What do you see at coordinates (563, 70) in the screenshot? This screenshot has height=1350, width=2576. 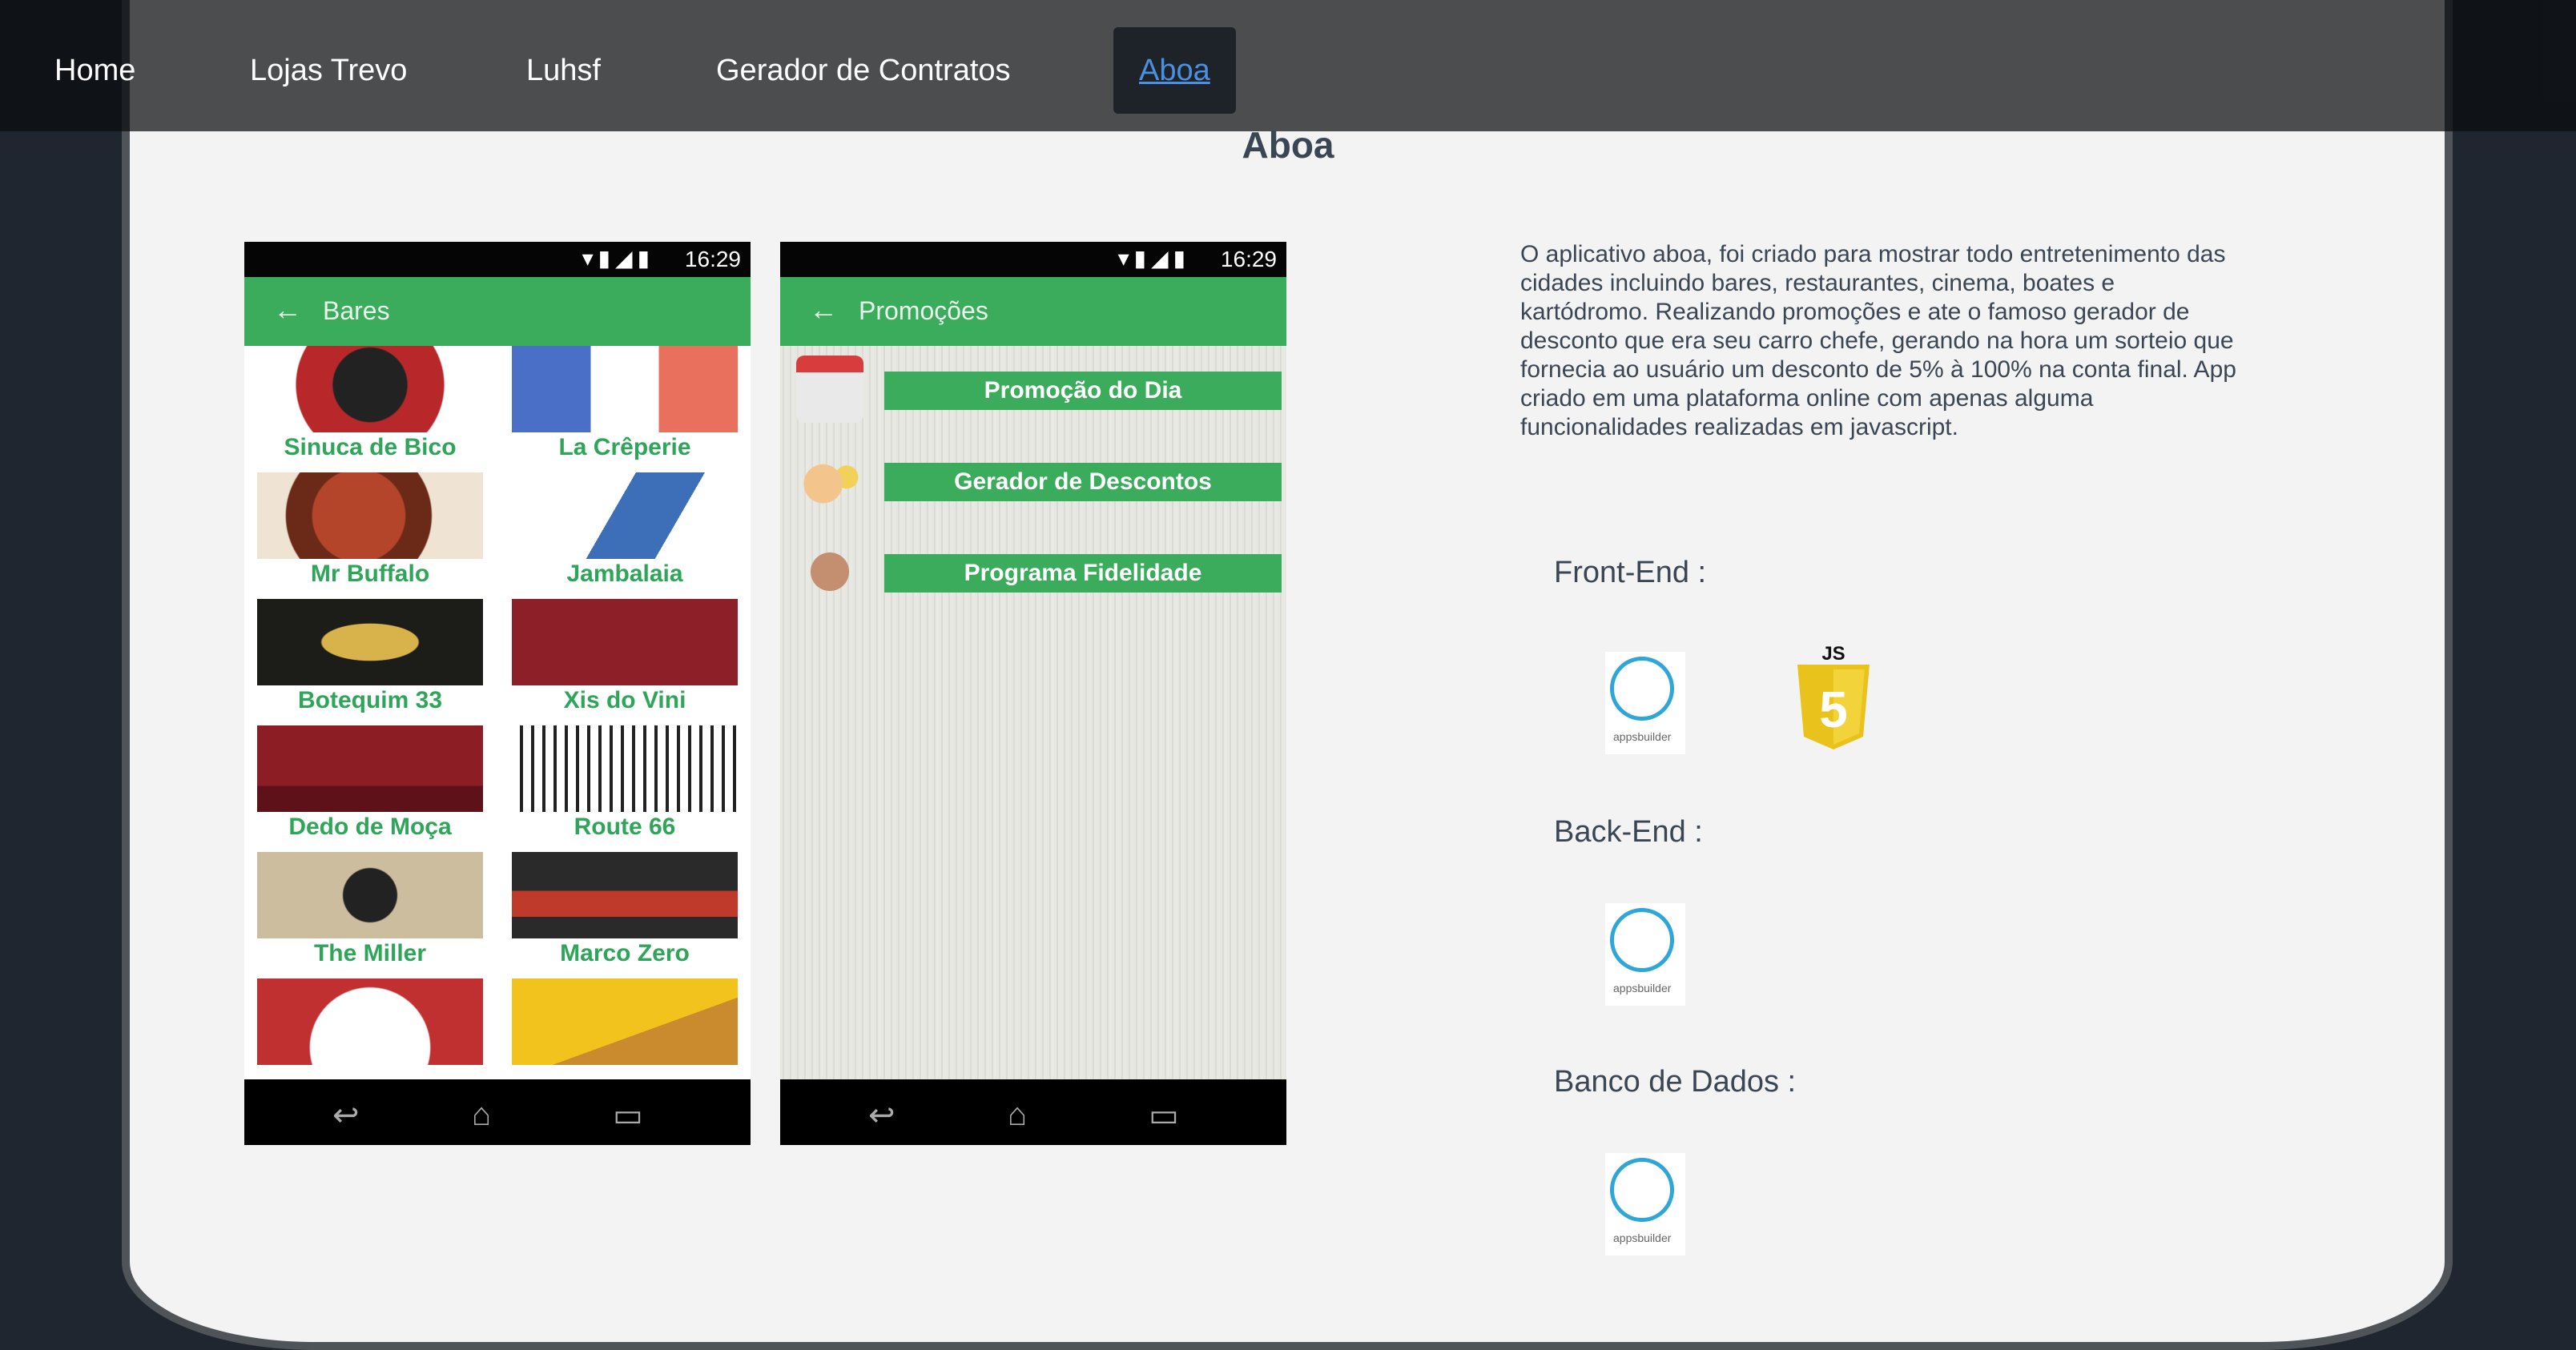 I see `nav-luhsf: Luhsf` at bounding box center [563, 70].